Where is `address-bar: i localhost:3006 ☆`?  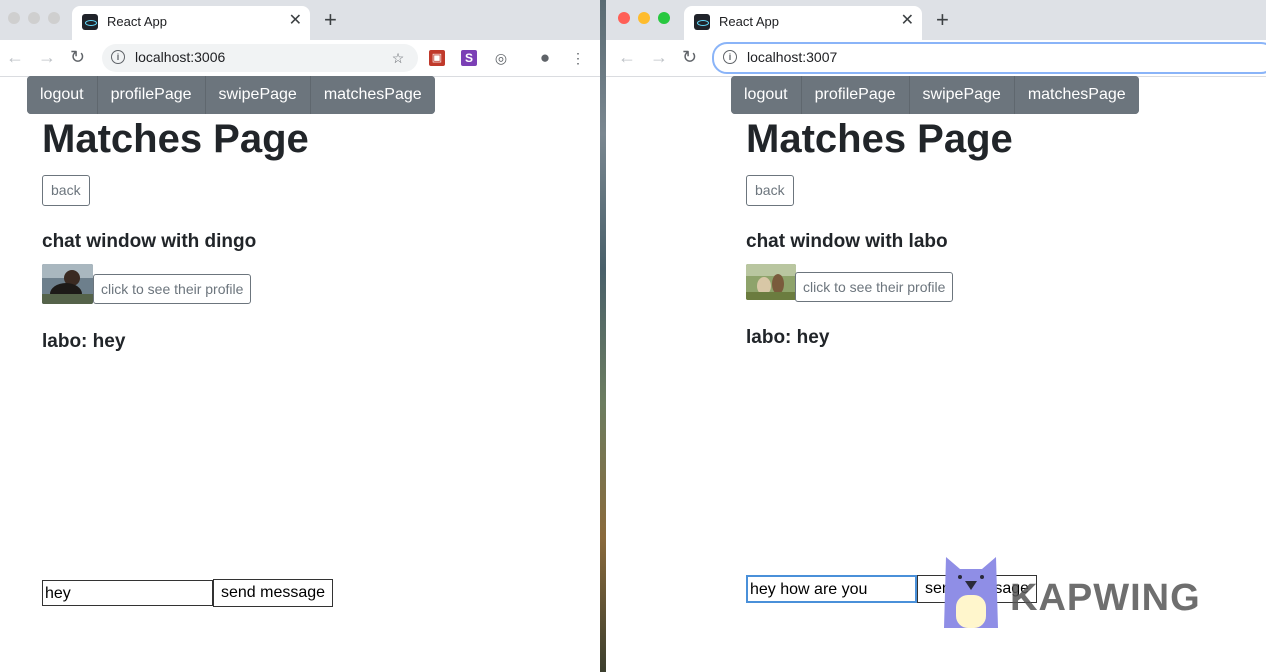 address-bar: i localhost:3006 ☆ is located at coordinates (260, 58).